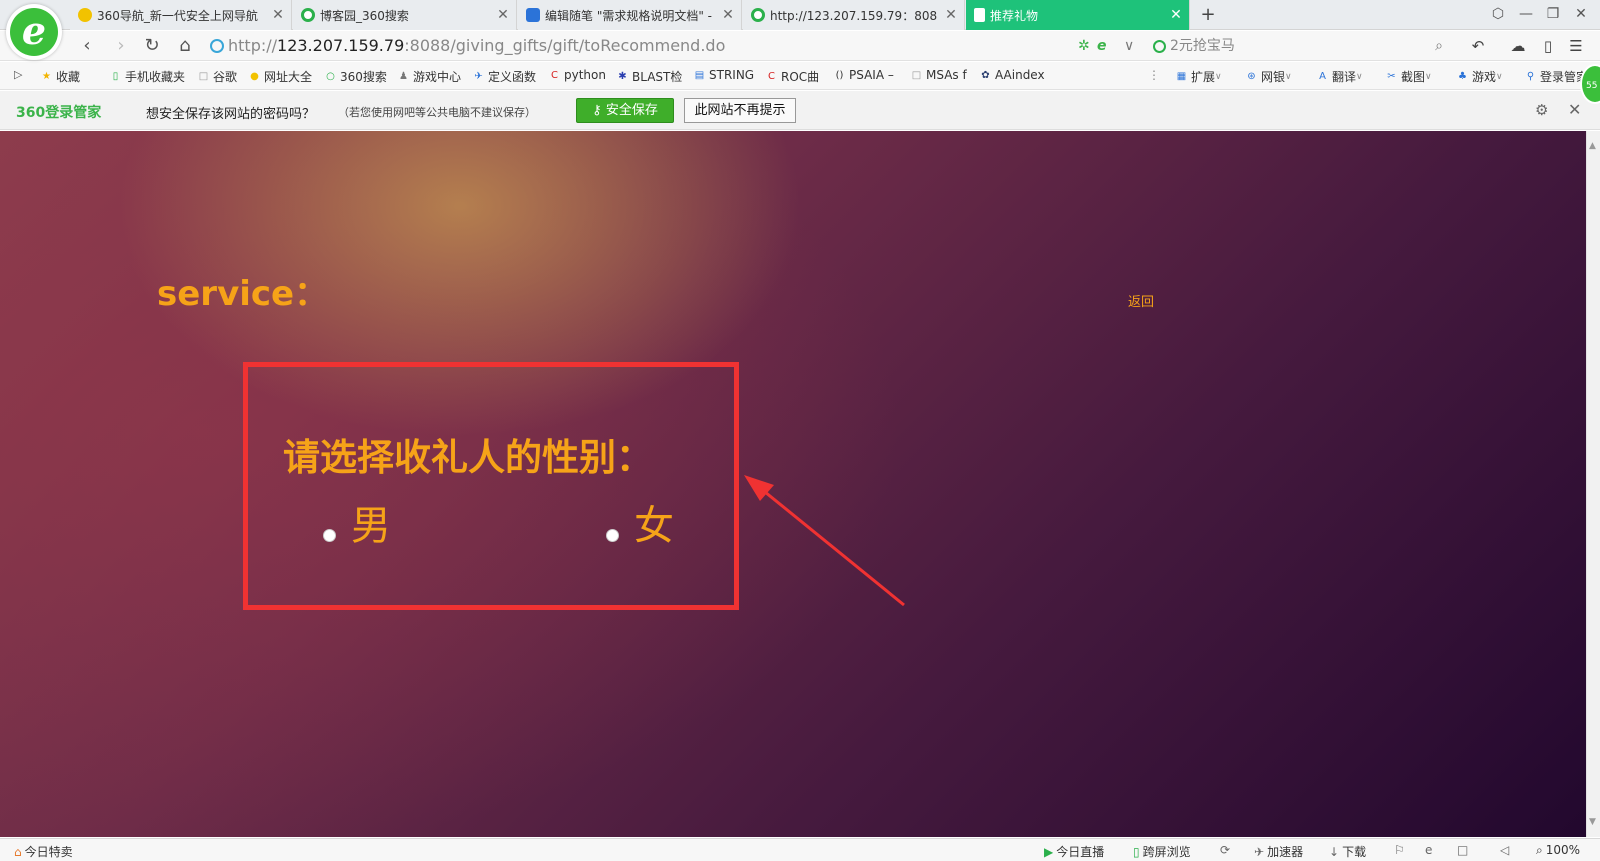 This screenshot has width=1600, height=861. I want to click on back-link: 返回, so click(1141, 300).